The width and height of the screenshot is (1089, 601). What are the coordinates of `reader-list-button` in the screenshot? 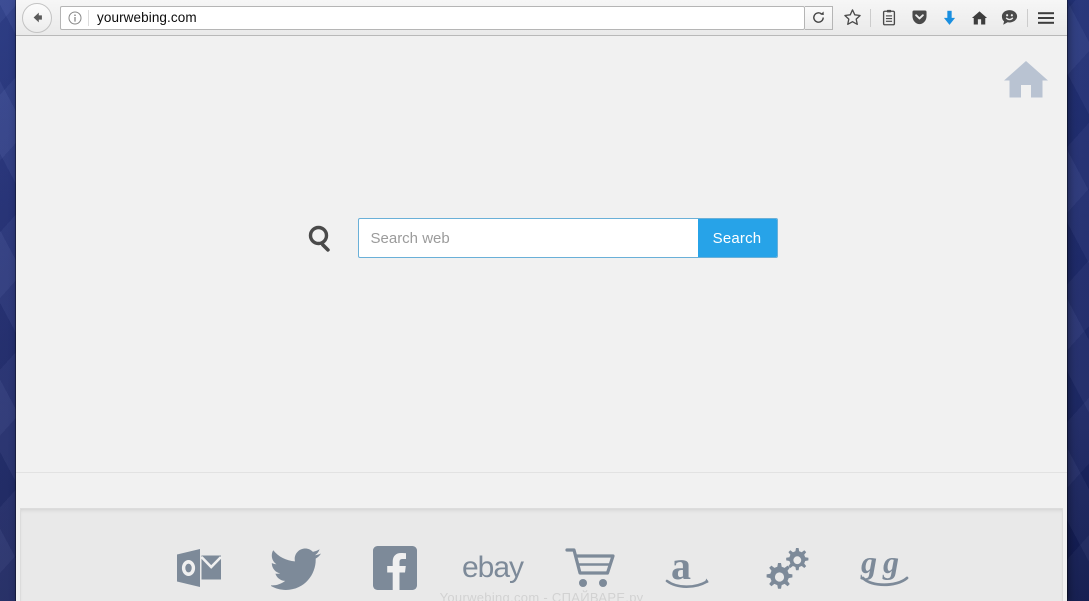 It's located at (889, 18).